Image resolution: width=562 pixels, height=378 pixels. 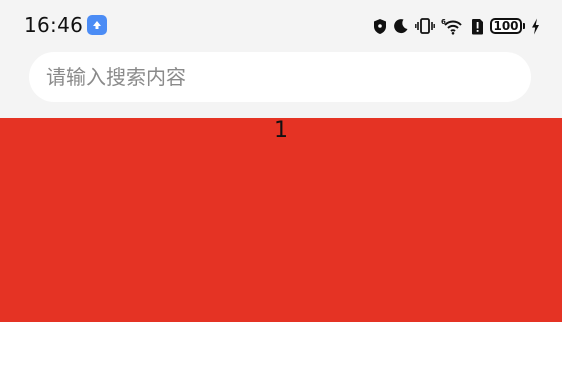 I want to click on moon-icon, so click(x=401, y=26).